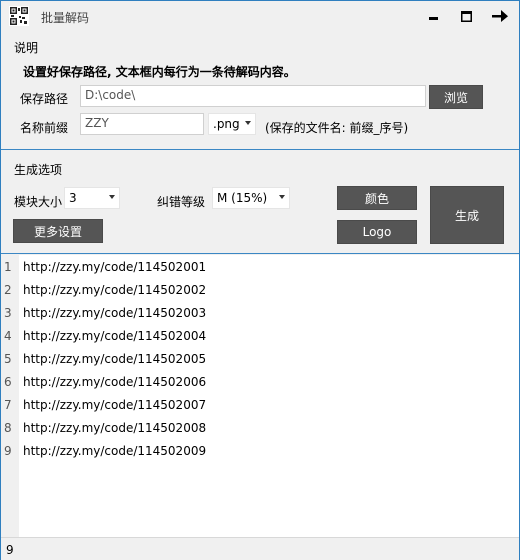  What do you see at coordinates (19, 16) in the screenshot?
I see `qr-code-icon` at bounding box center [19, 16].